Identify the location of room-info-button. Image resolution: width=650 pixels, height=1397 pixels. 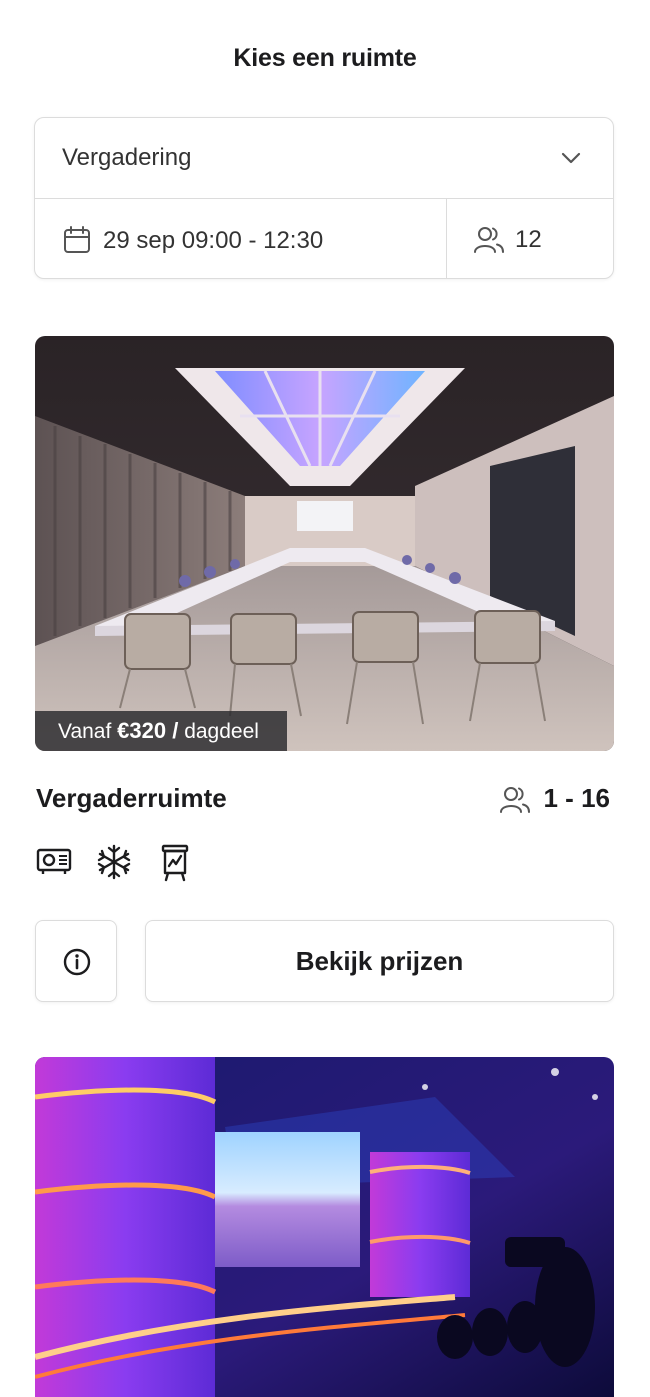
(76, 961).